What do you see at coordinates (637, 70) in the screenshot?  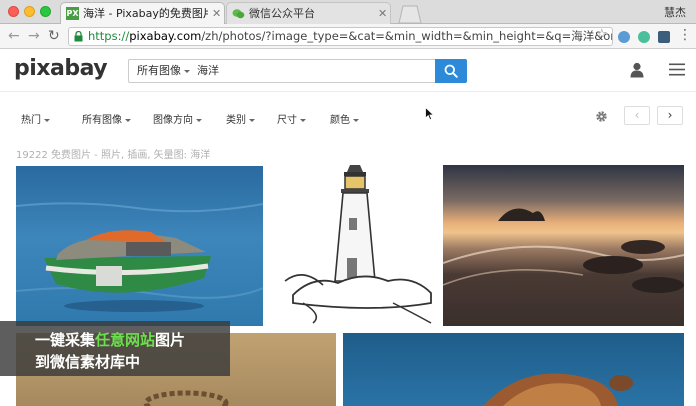 I see `user-icon` at bounding box center [637, 70].